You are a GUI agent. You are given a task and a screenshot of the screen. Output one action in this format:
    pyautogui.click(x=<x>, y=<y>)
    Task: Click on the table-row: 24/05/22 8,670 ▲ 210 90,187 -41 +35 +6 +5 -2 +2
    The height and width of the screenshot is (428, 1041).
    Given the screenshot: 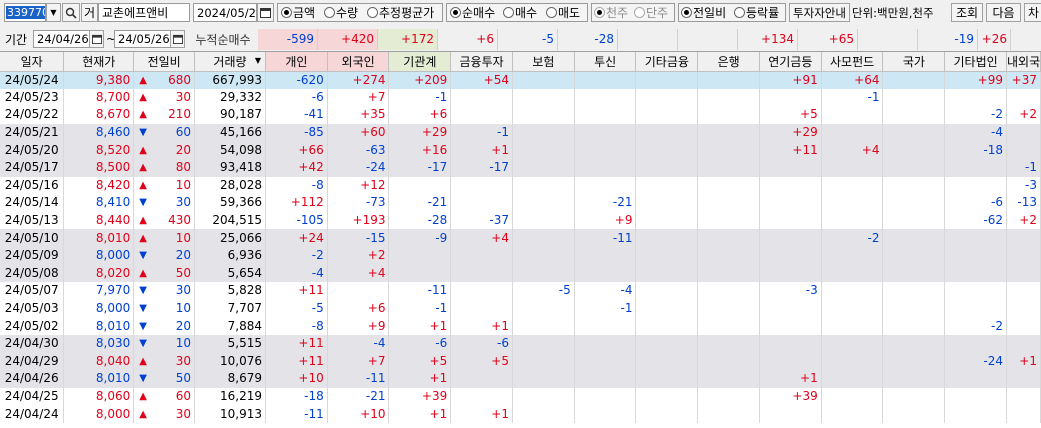 What is the action you would take?
    pyautogui.click(x=520, y=115)
    